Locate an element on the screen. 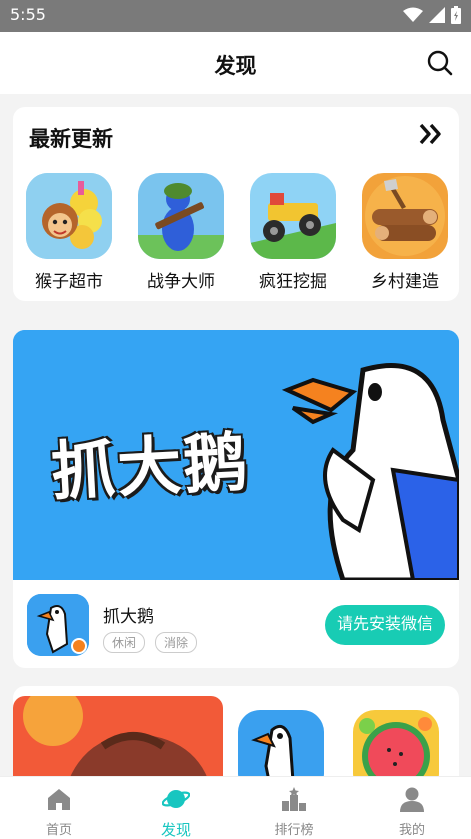  next-section-card is located at coordinates (236, 736).